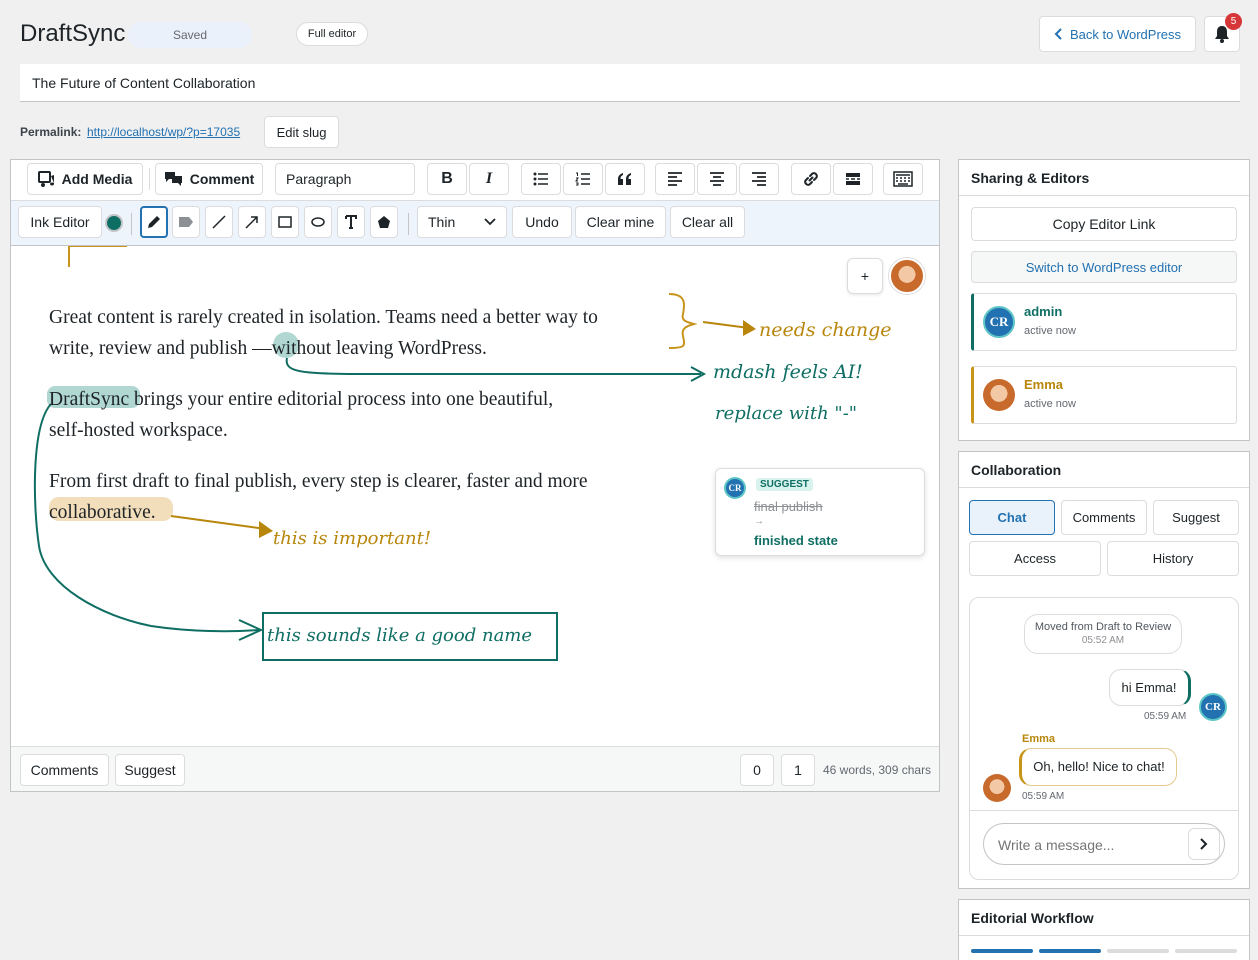  Describe the element at coordinates (788, 506) in the screenshot. I see `suggest-old-text: final publish` at that location.